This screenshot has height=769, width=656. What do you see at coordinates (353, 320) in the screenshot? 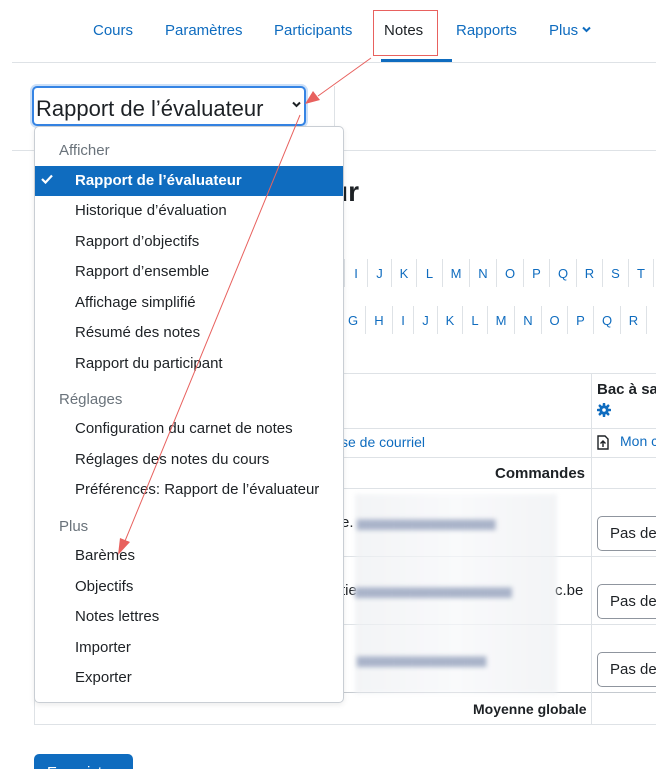
I see `initial-letter: G` at bounding box center [353, 320].